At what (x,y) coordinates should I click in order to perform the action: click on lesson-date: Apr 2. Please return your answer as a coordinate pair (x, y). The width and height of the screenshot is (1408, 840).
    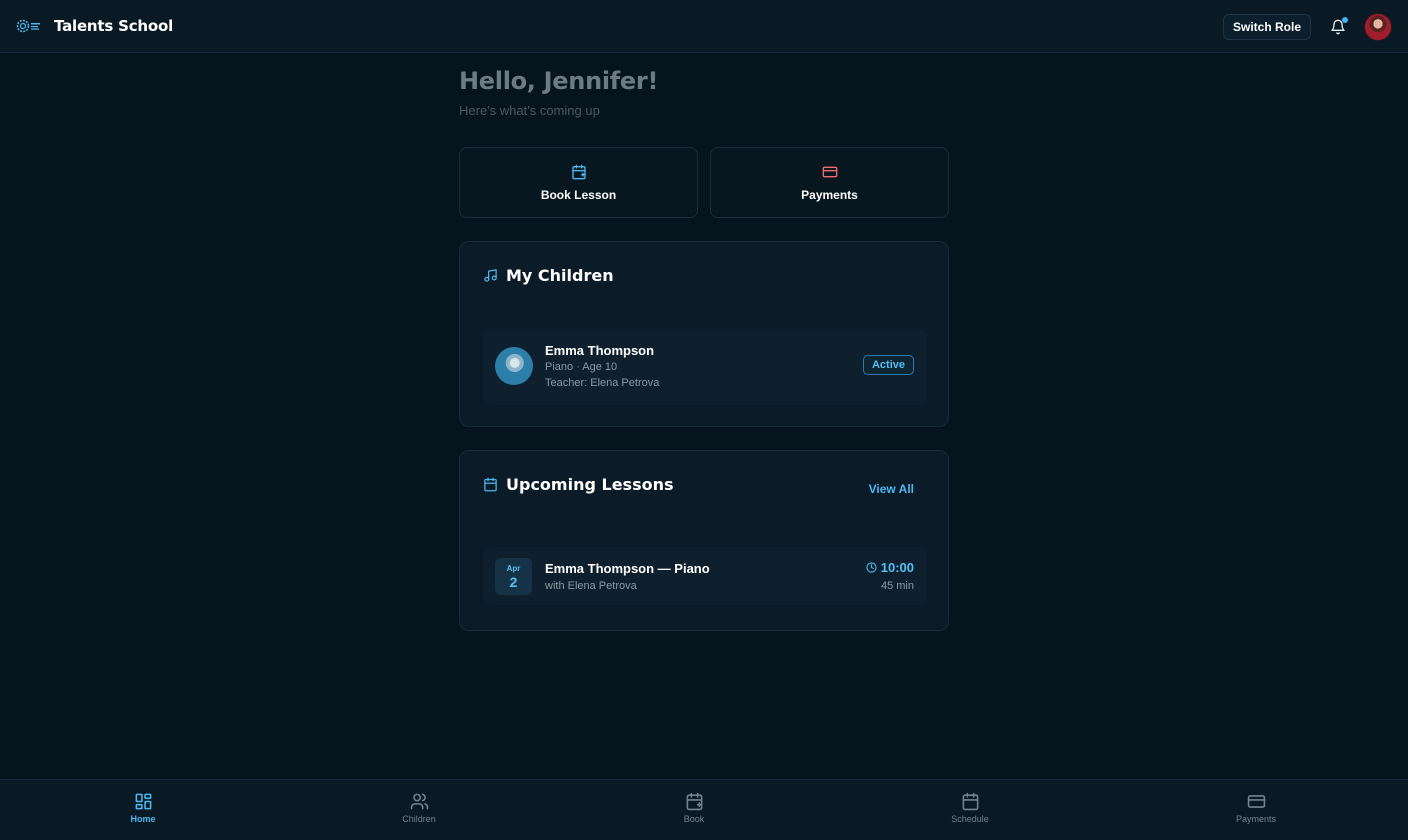
    Looking at the image, I should click on (513, 576).